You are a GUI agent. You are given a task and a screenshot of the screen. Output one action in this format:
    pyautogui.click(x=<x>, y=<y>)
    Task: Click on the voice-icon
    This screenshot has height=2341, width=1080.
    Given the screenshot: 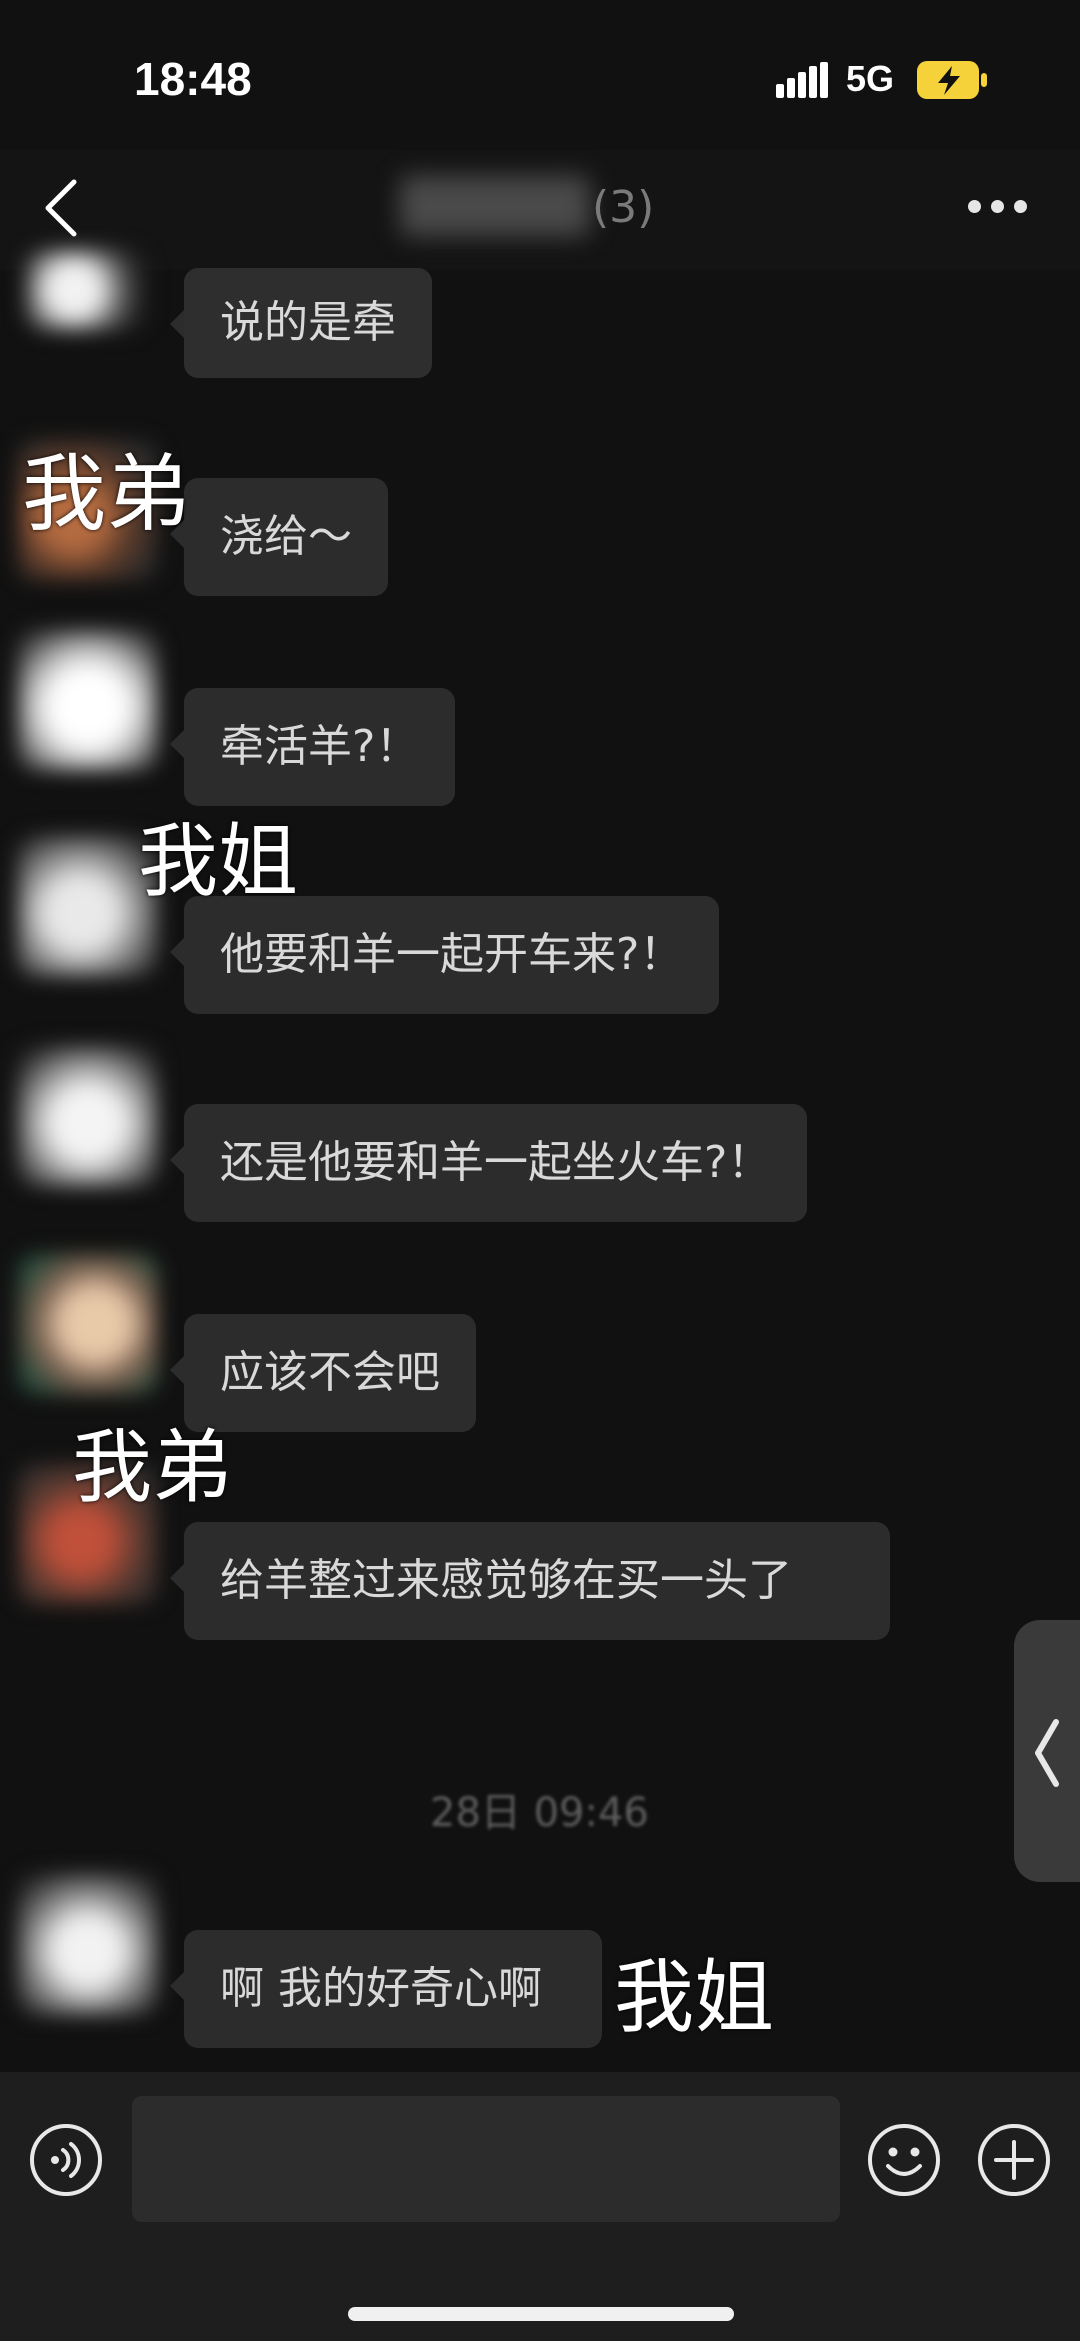 What is the action you would take?
    pyautogui.click(x=66, y=2160)
    